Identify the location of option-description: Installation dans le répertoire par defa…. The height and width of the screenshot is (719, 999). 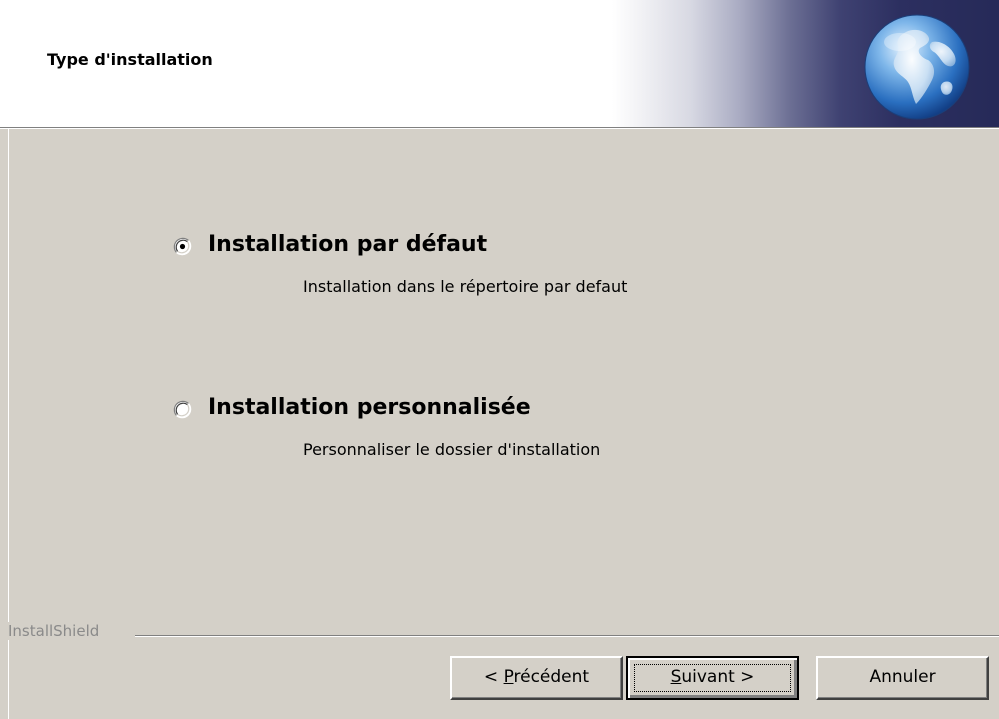
(465, 286).